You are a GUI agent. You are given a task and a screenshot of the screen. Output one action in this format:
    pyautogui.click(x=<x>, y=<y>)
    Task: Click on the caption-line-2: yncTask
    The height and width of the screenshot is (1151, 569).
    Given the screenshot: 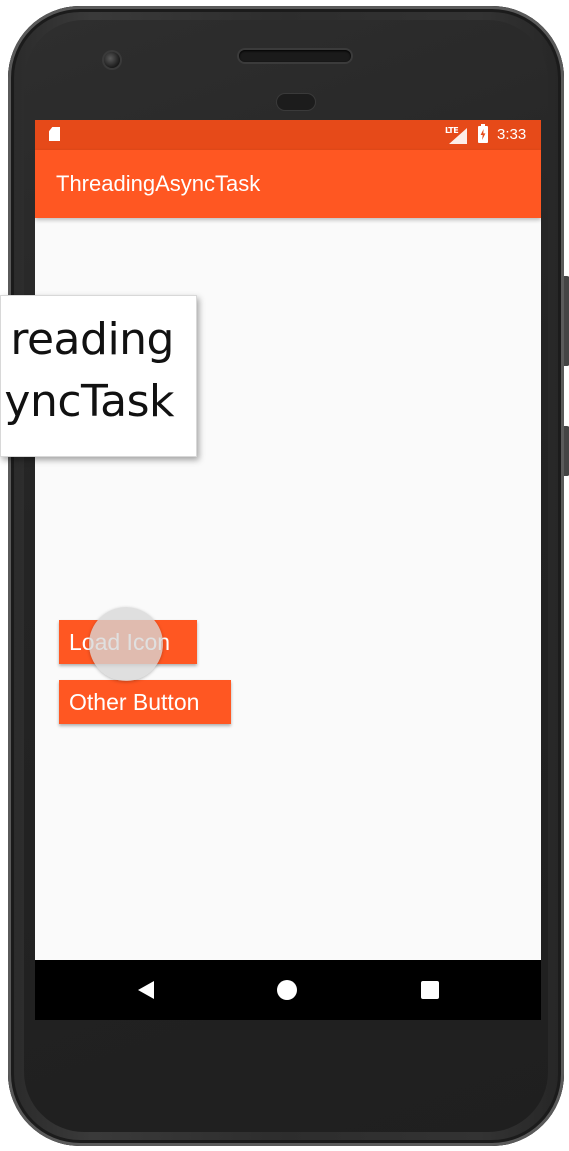 What is the action you would take?
    pyautogui.click(x=89, y=401)
    